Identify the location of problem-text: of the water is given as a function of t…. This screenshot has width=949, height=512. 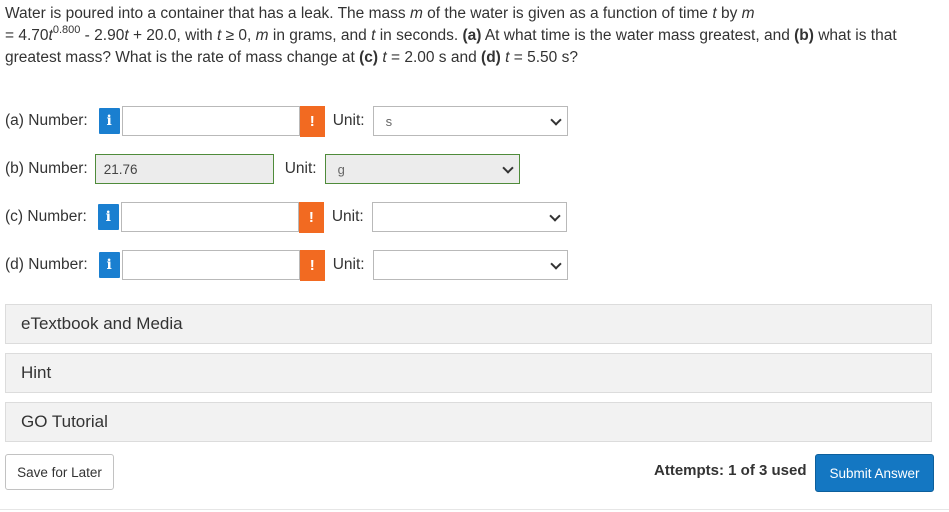
(567, 13).